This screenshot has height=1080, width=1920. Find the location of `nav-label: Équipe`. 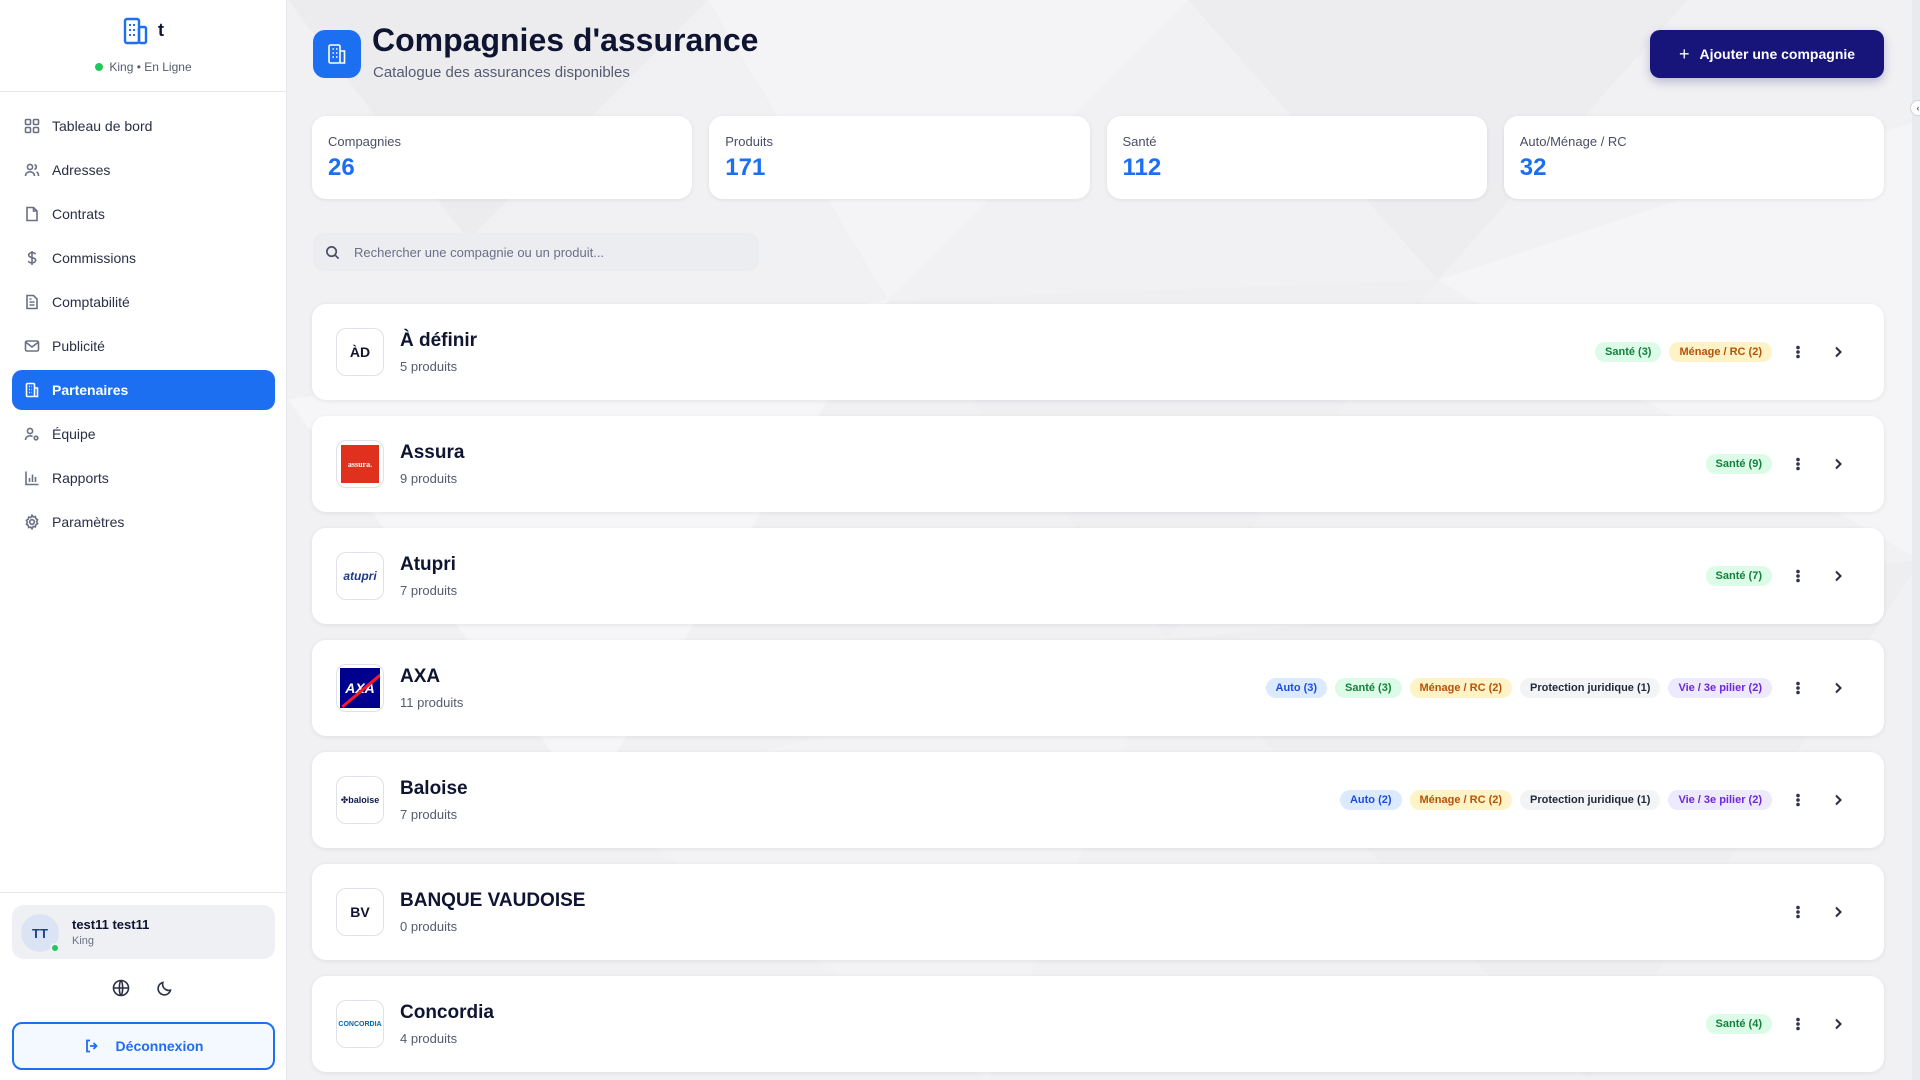

nav-label: Équipe is located at coordinates (74, 434).